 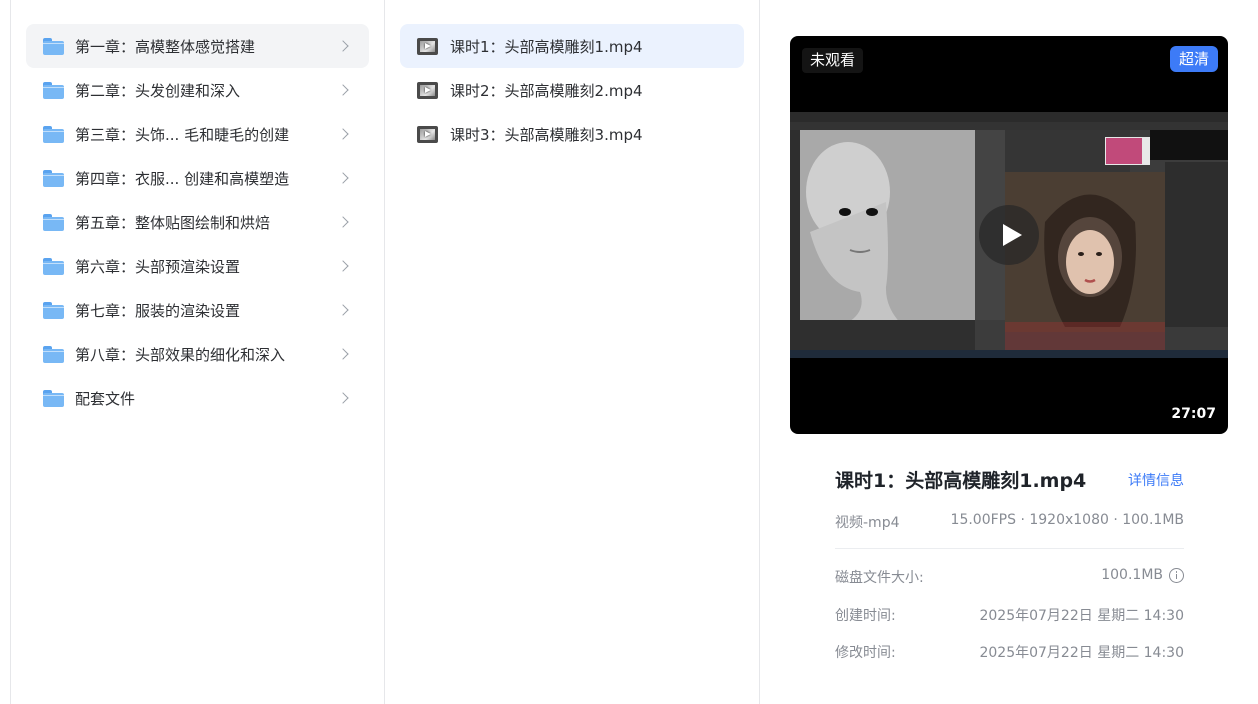 I want to click on folder-label: 第二章：头发创建和深入, so click(x=158, y=90).